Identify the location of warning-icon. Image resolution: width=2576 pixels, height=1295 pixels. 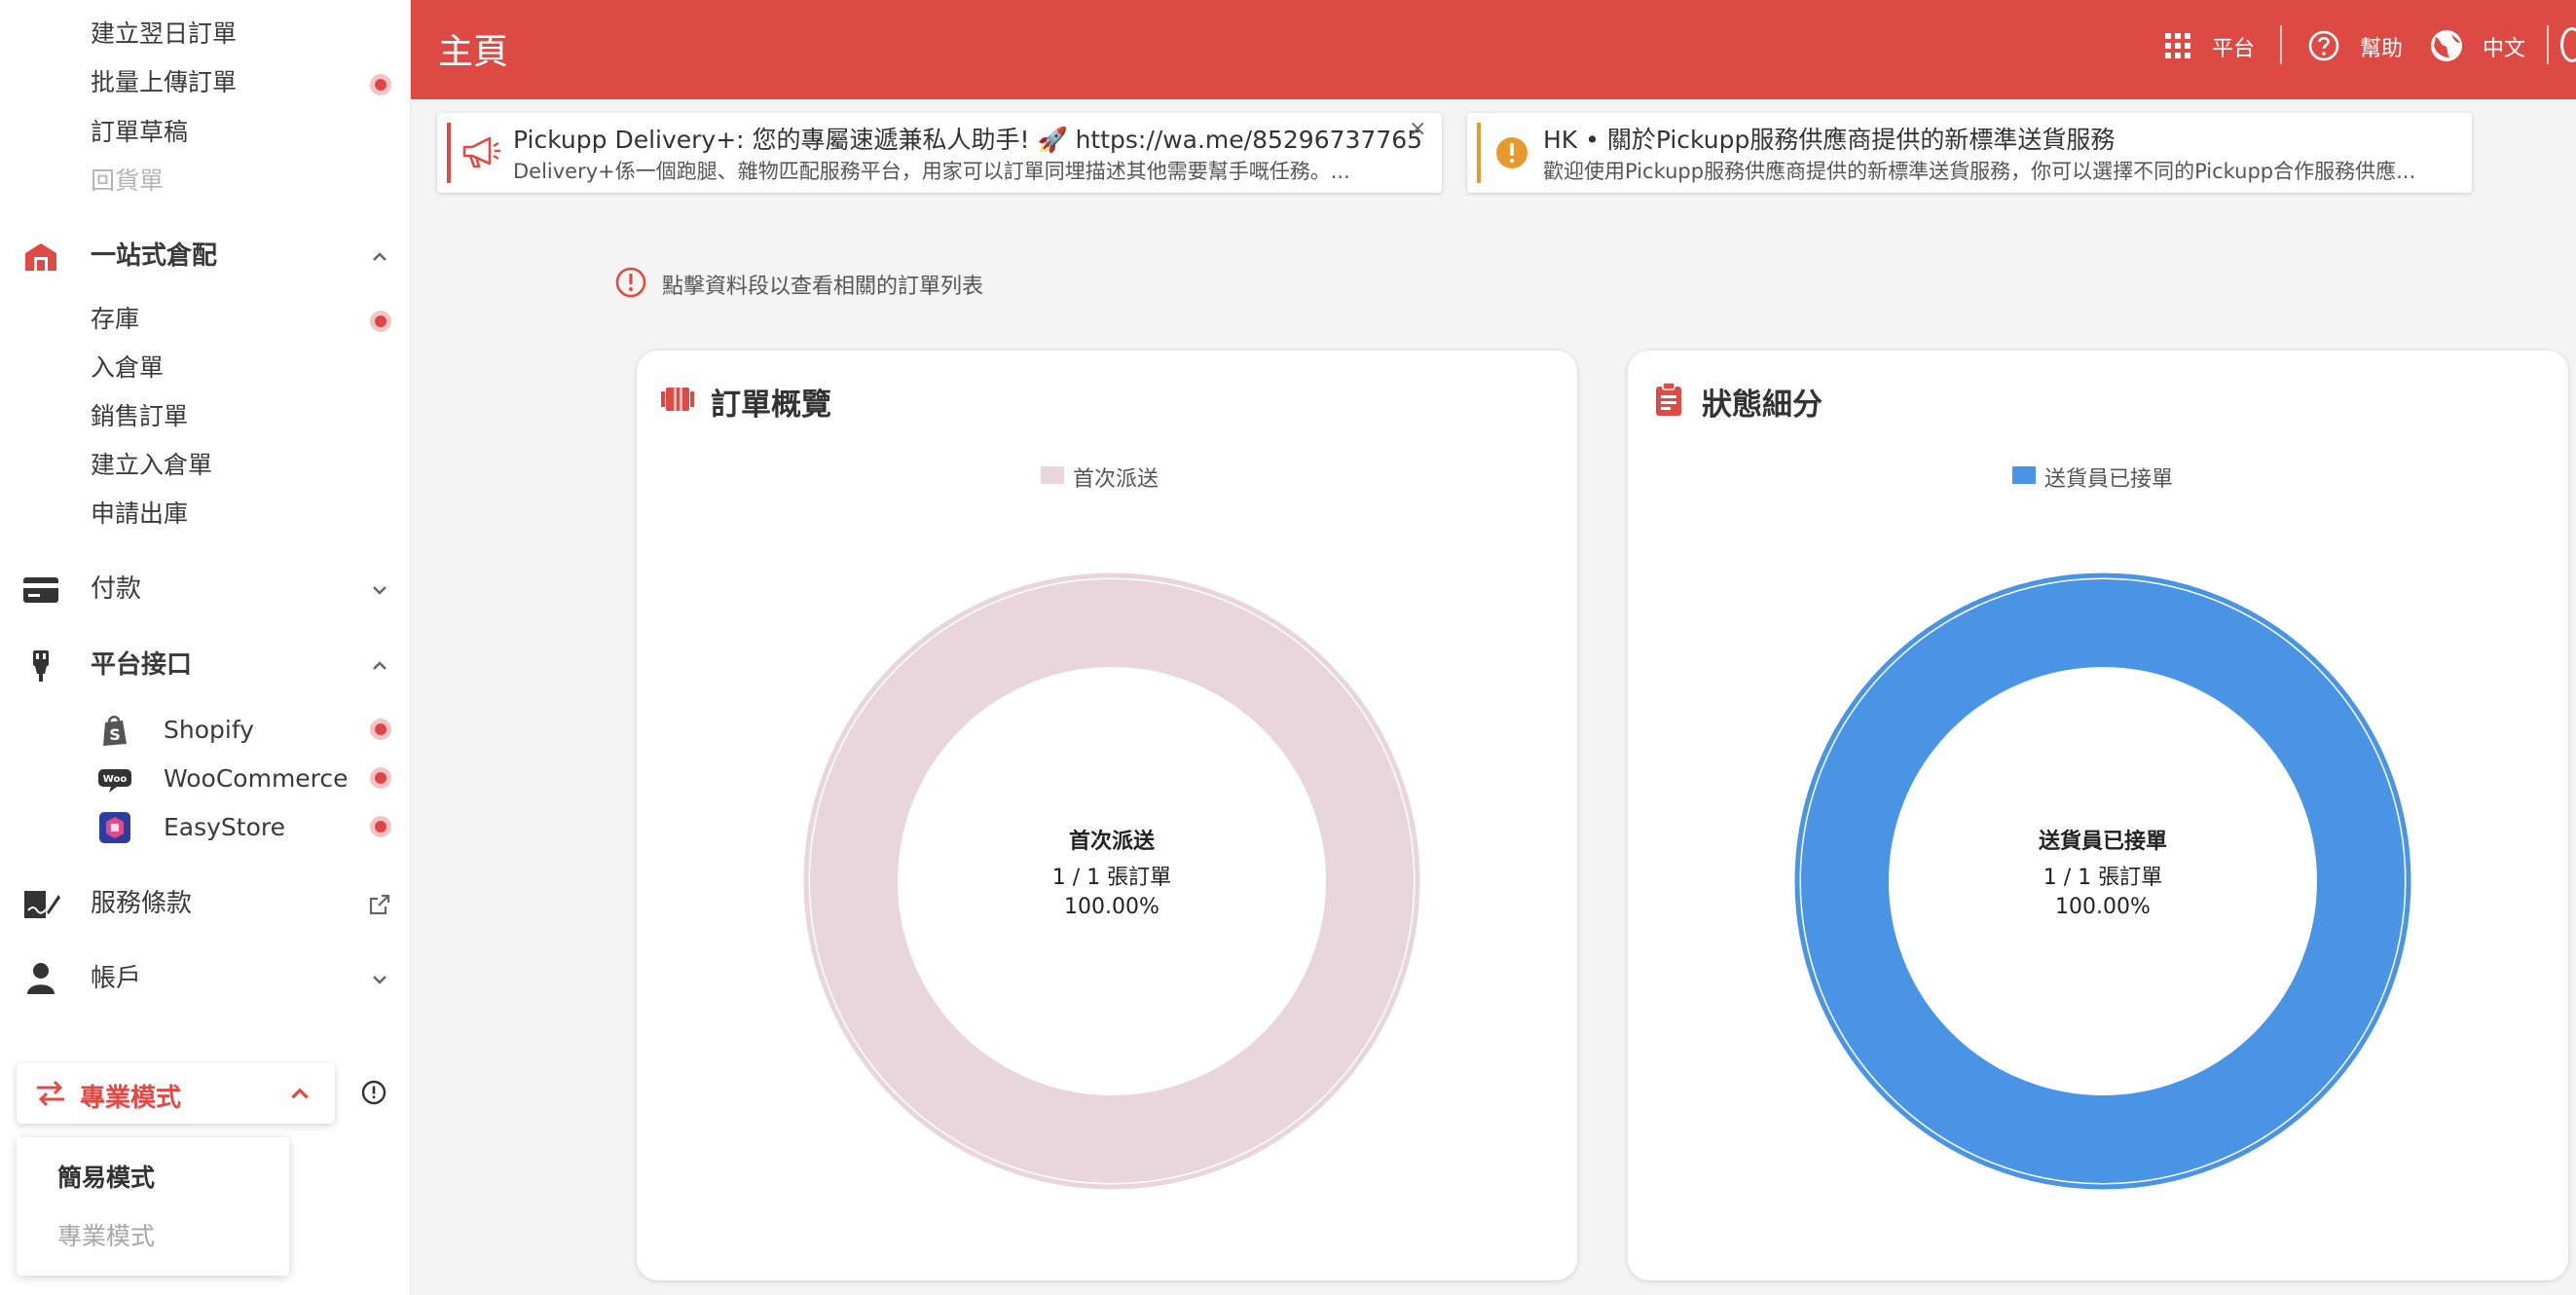
(1511, 152).